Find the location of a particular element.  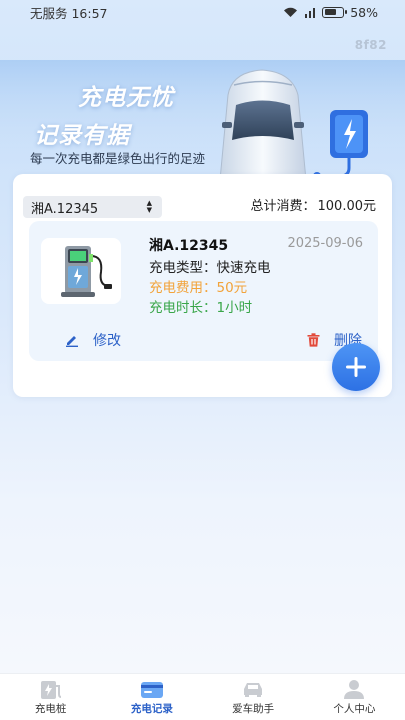

edit-button-label: 修改 is located at coordinates (107, 341).